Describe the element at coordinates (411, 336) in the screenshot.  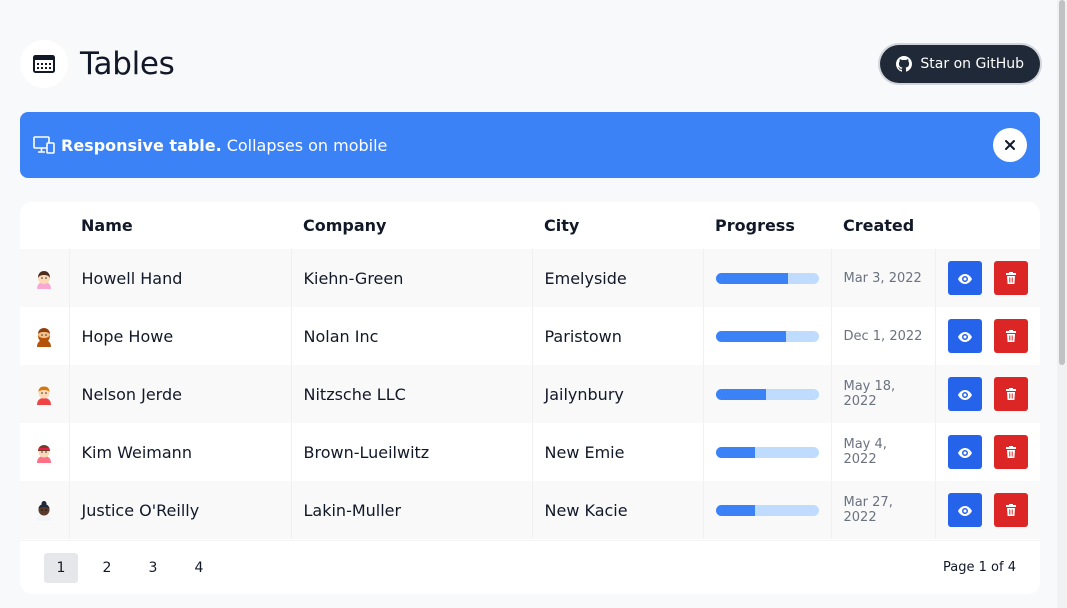
I see `company-cell: Nolan Inc` at that location.